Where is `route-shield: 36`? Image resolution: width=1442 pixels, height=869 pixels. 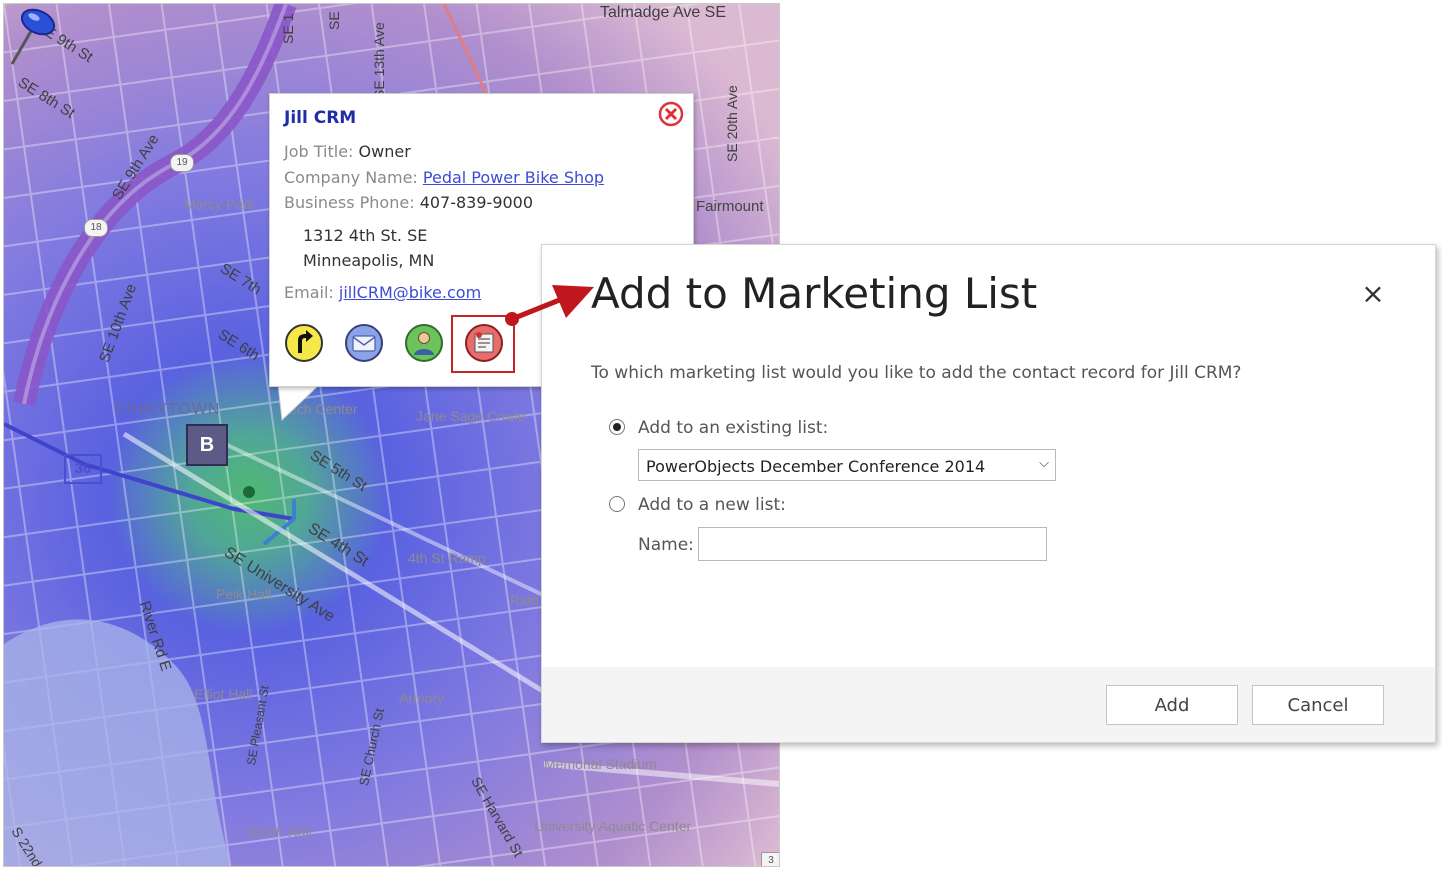 route-shield: 36 is located at coordinates (83, 469).